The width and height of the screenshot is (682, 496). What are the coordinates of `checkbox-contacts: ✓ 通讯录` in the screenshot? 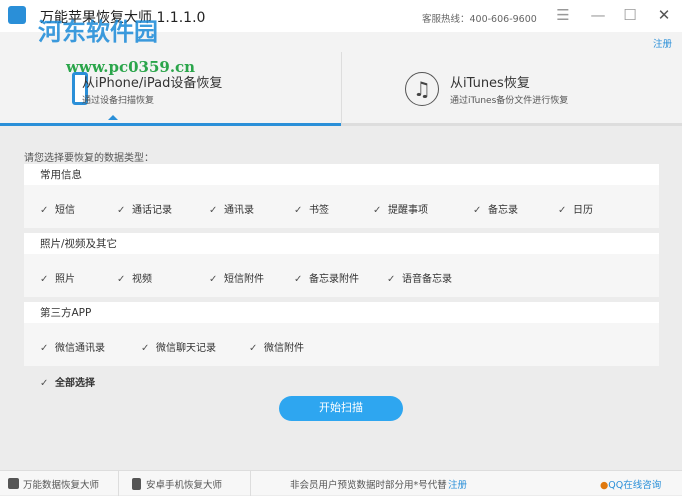 It's located at (231, 208).